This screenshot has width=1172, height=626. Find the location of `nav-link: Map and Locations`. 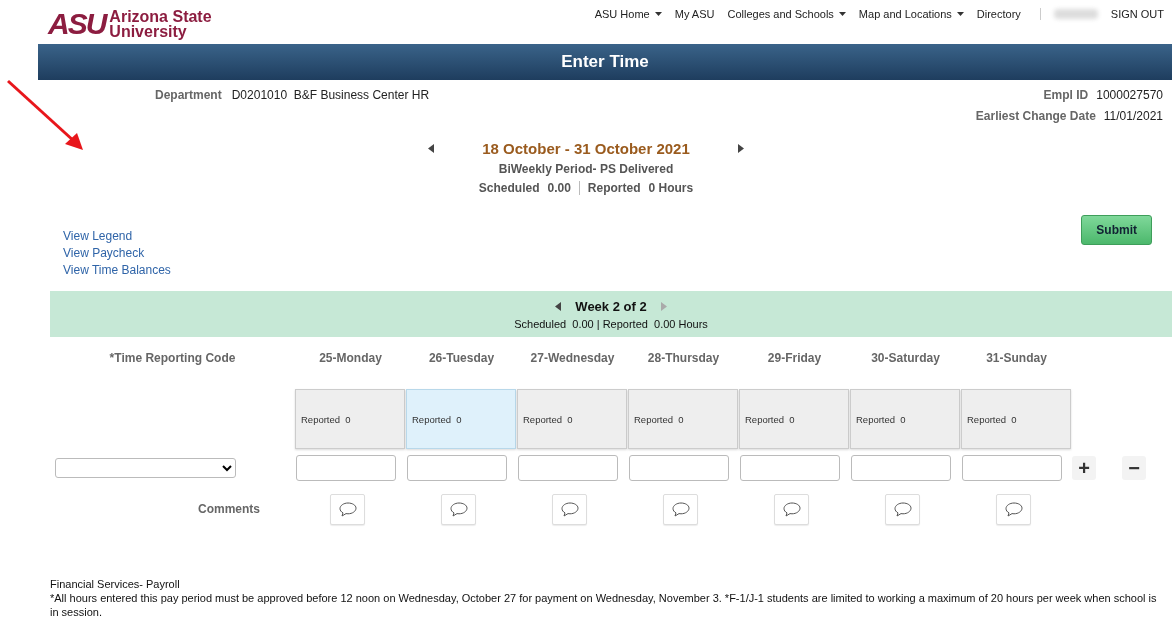

nav-link: Map and Locations is located at coordinates (911, 14).